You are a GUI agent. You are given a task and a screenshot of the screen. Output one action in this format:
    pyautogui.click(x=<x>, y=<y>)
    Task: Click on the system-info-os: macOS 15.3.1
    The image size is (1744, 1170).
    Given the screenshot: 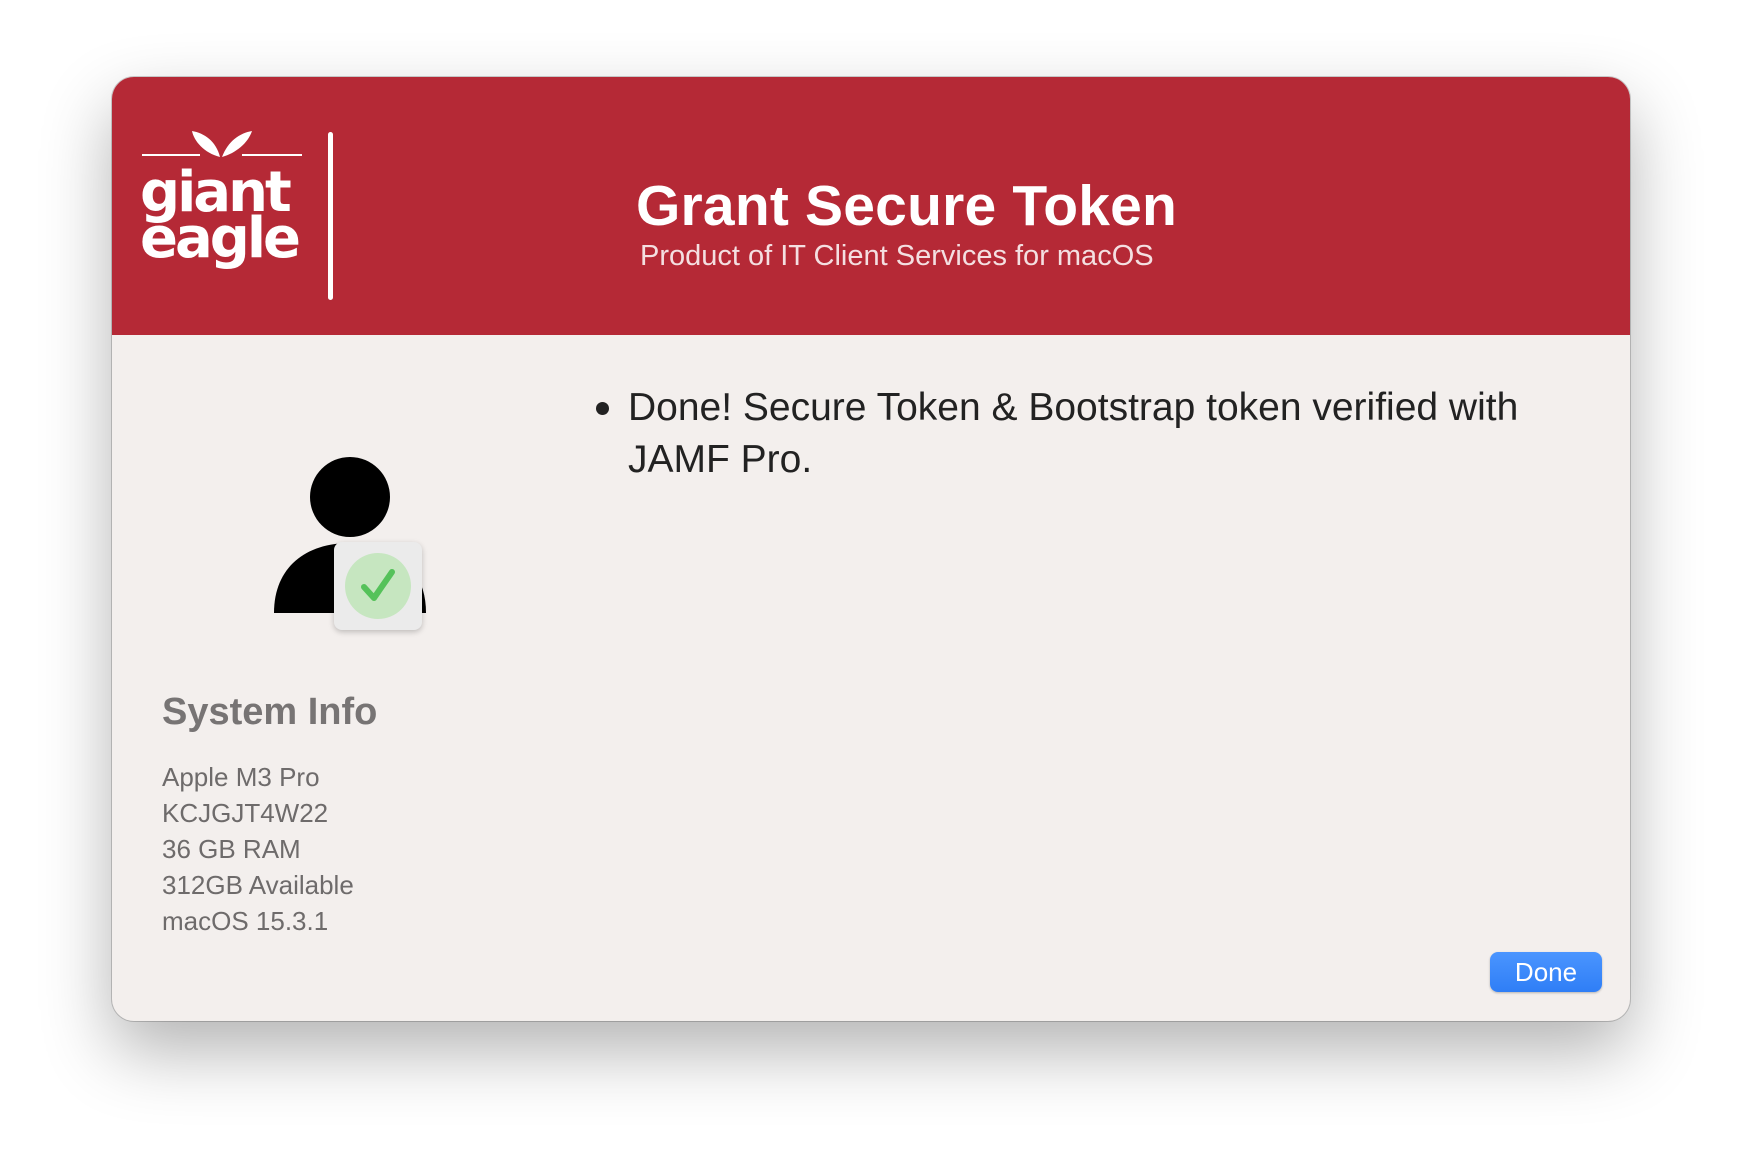 What is the action you would take?
    pyautogui.click(x=245, y=921)
    